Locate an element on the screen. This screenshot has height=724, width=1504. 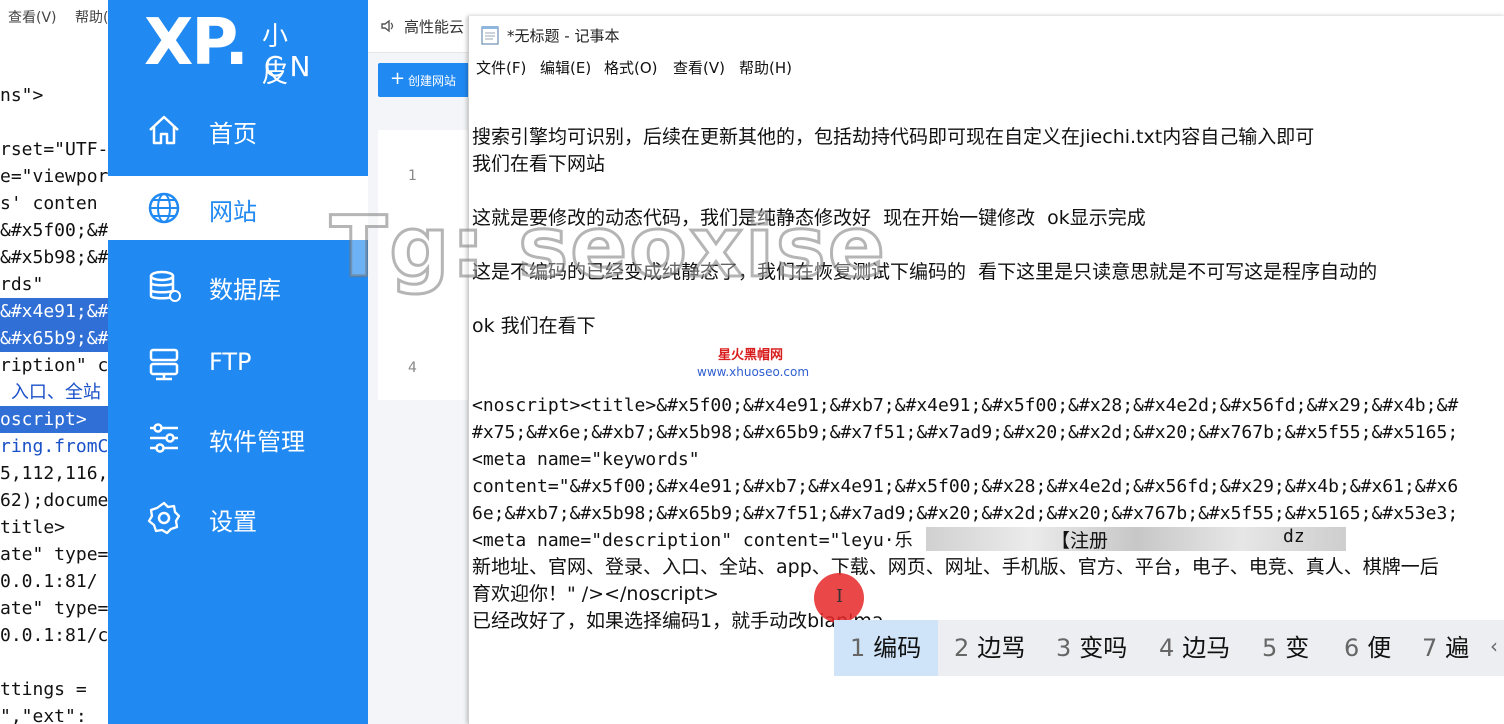
code-line: rds" is located at coordinates (22, 284).